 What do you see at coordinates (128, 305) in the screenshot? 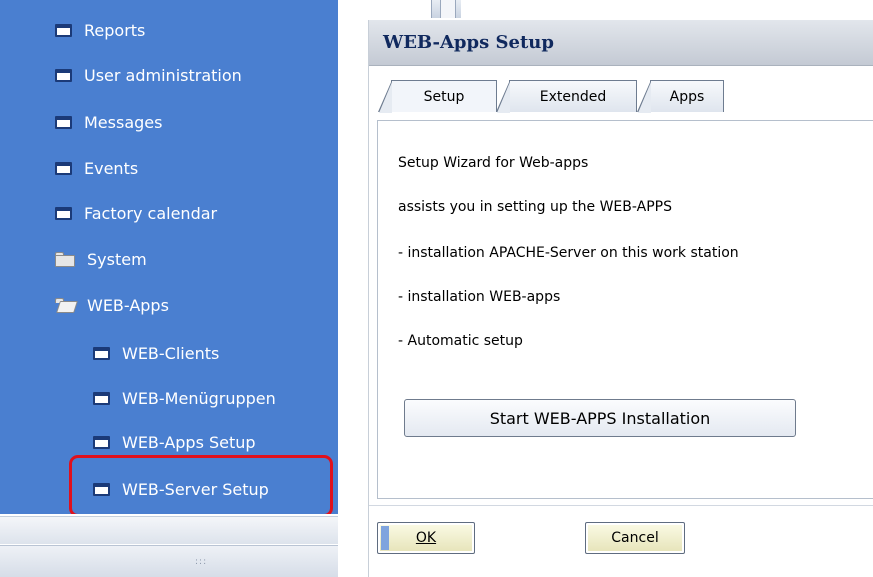
I see `sidebar-item-label: WEB-Apps` at bounding box center [128, 305].